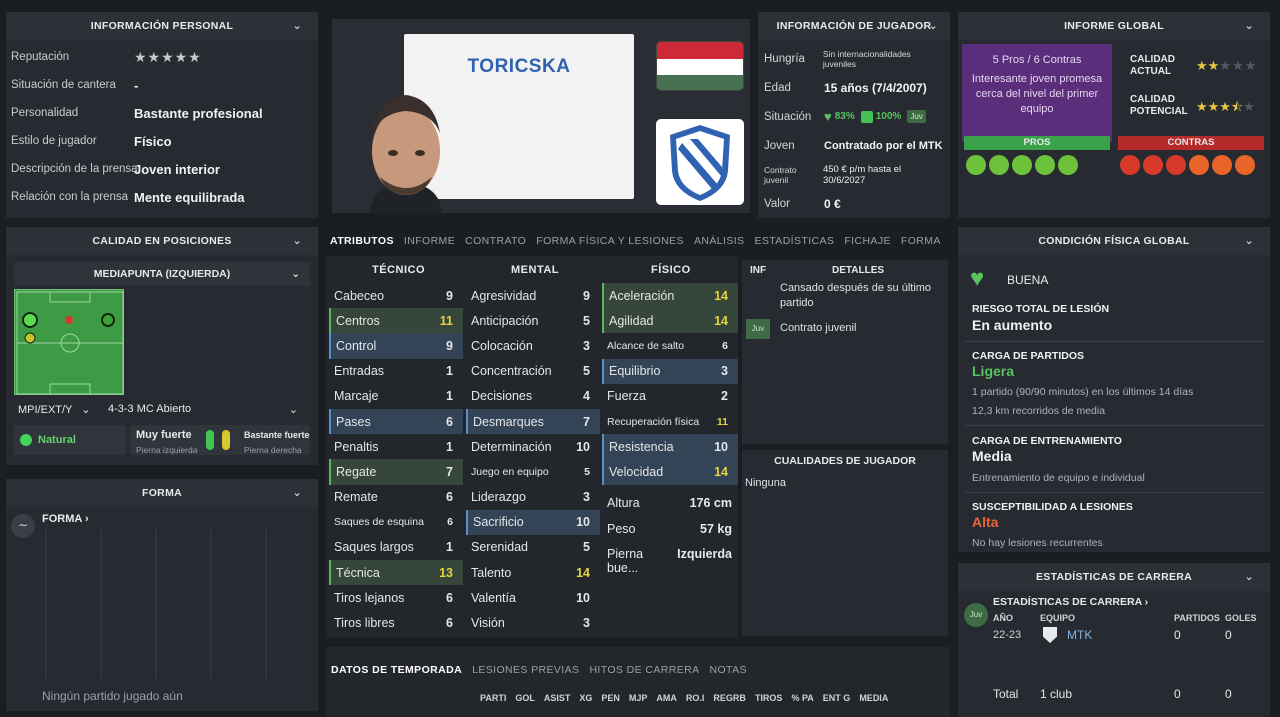  I want to click on career-link: ESTADÍSTICAS DE CARRERA ›, so click(1070, 602).